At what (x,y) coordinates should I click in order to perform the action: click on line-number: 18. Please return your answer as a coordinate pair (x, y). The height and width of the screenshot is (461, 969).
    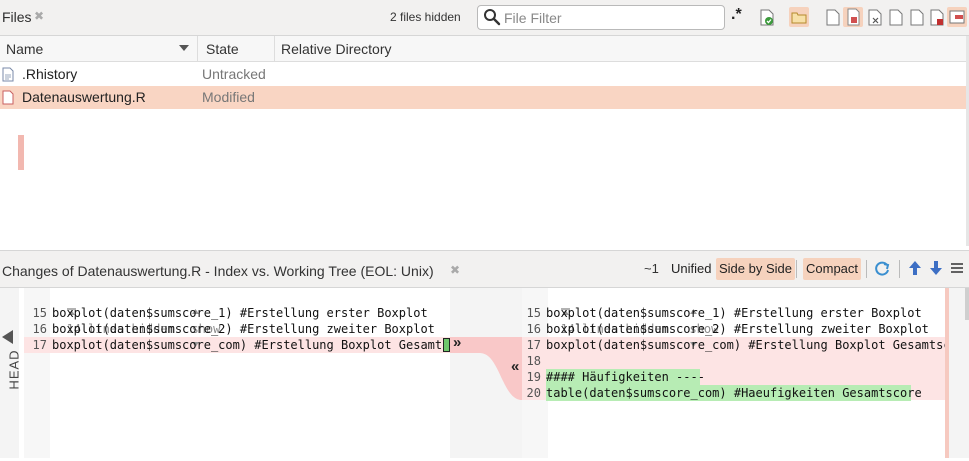
    Looking at the image, I should click on (533, 361).